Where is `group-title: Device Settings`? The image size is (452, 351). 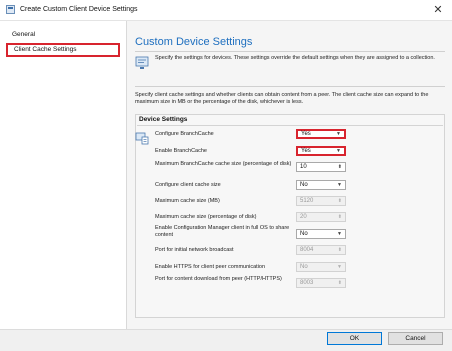 group-title: Device Settings is located at coordinates (163, 119).